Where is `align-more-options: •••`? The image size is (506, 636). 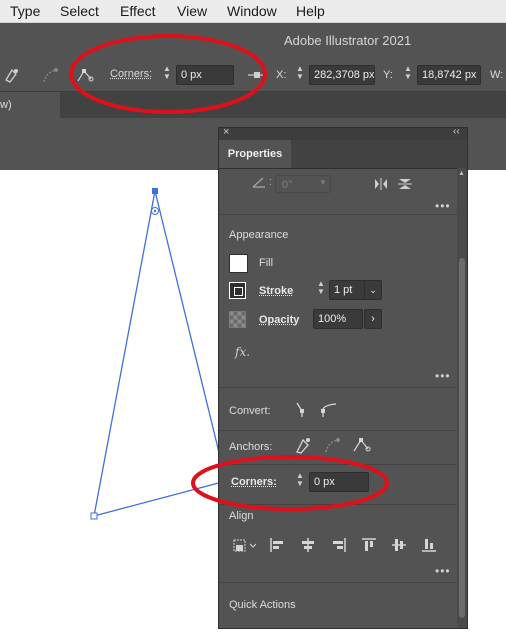 align-more-options: ••• is located at coordinates (443, 571).